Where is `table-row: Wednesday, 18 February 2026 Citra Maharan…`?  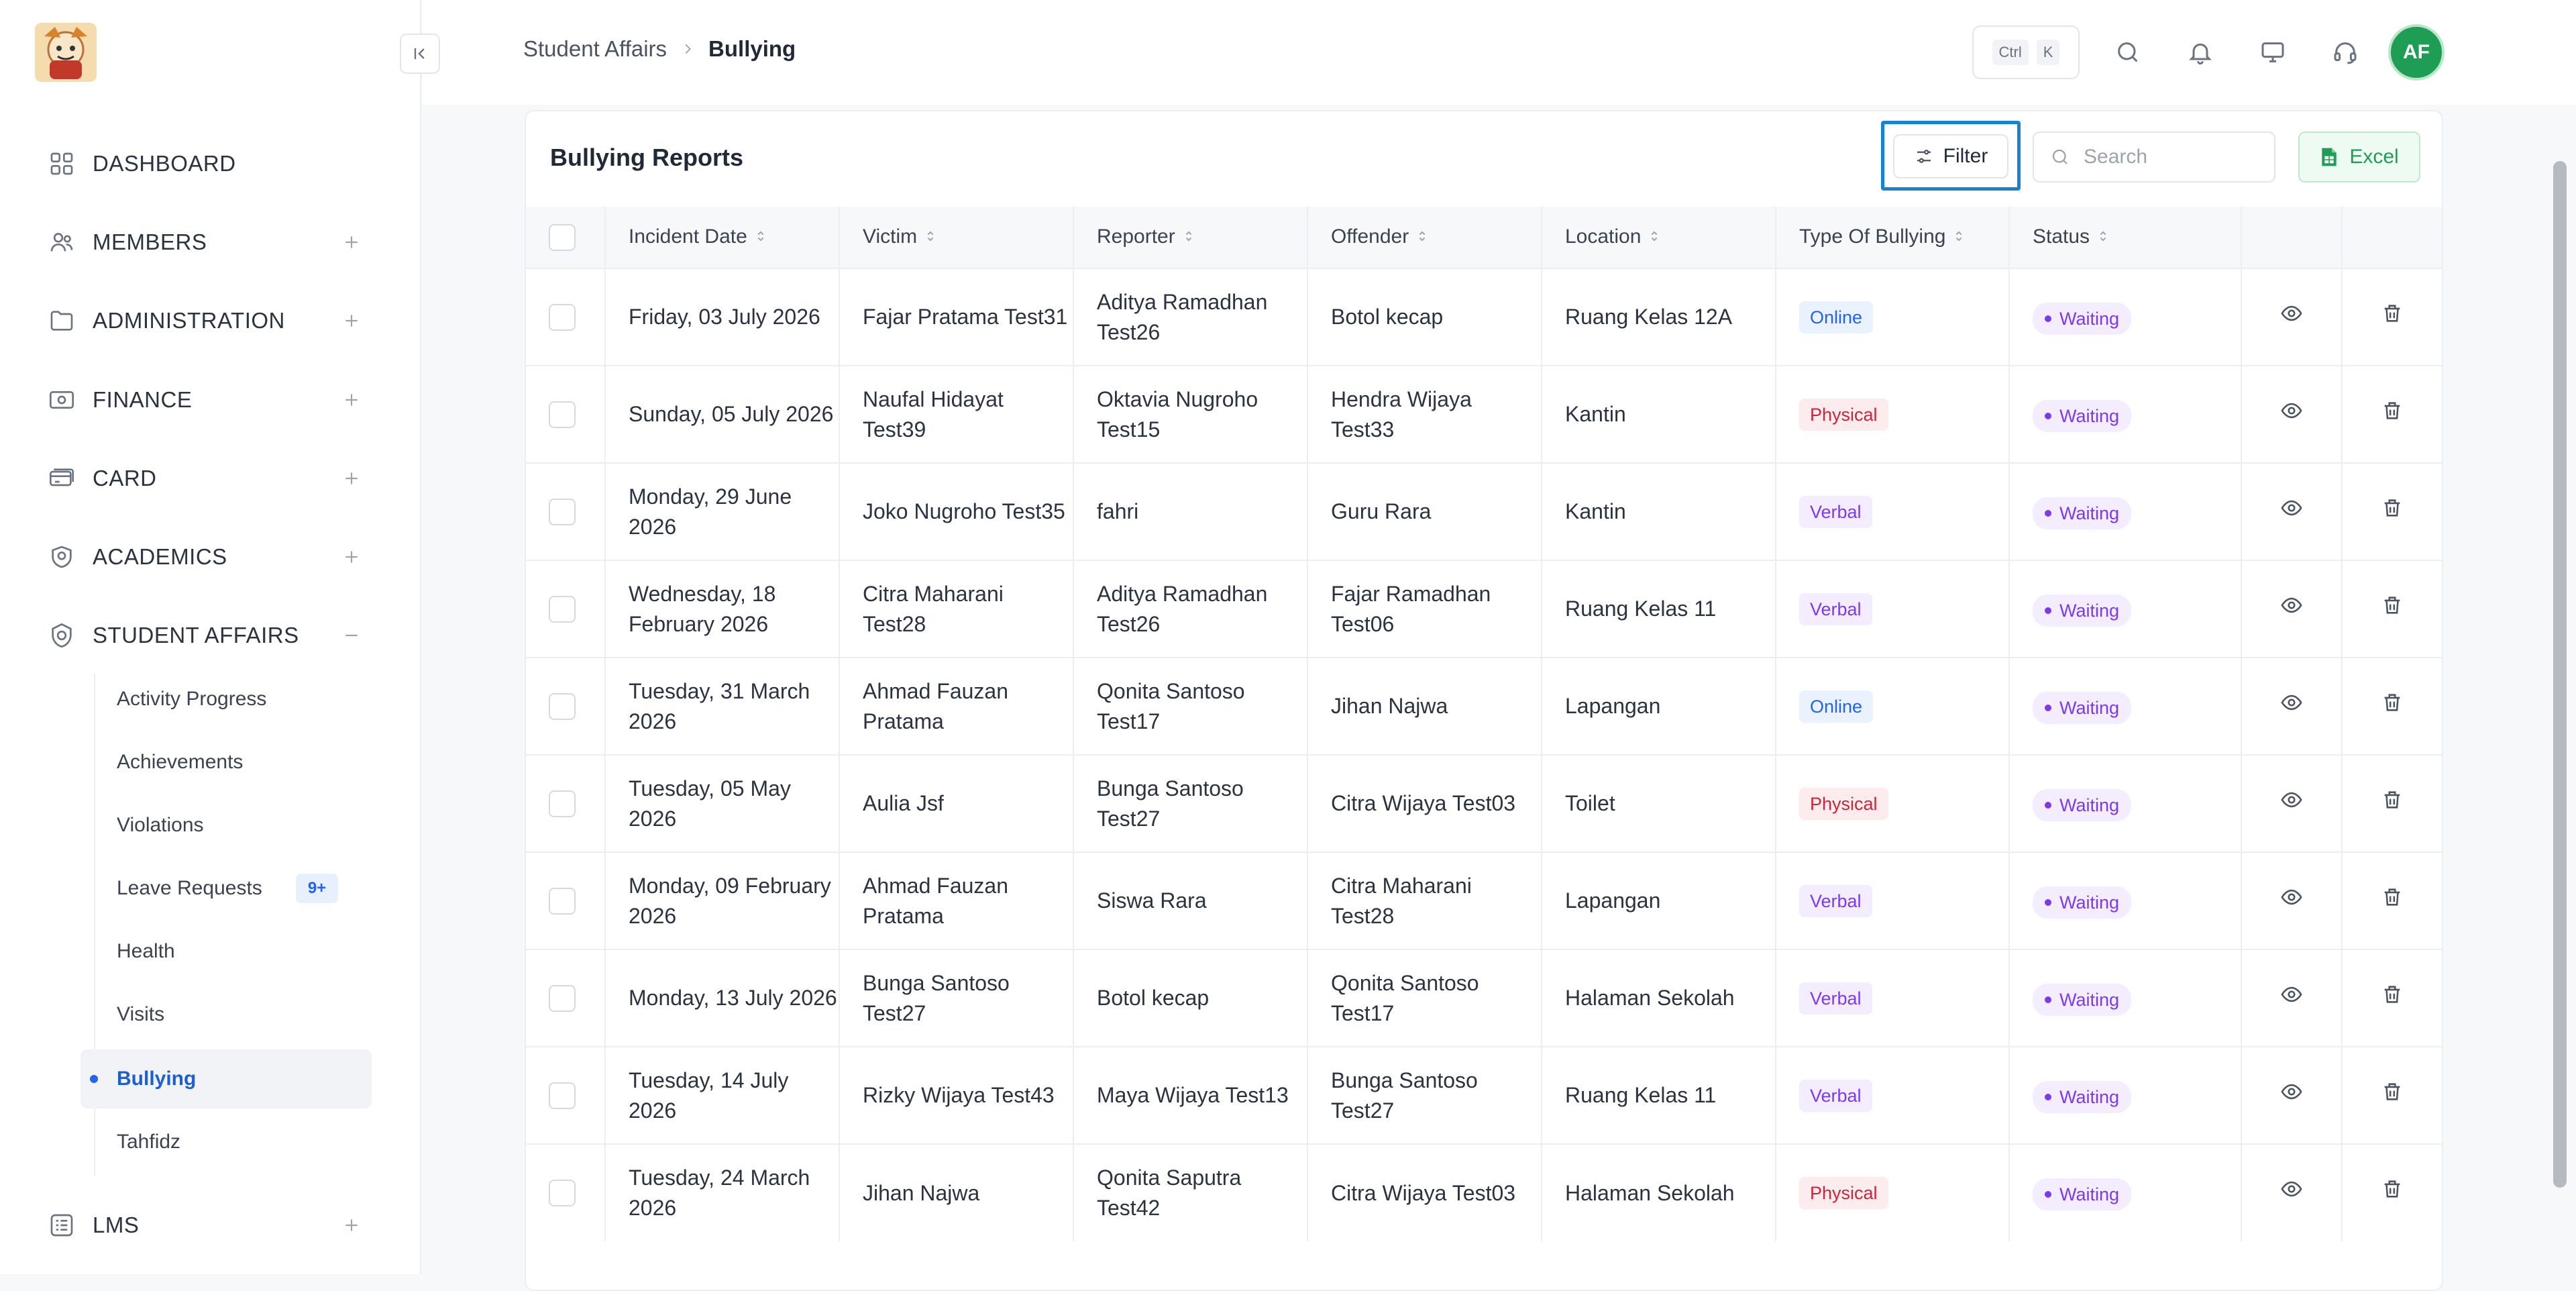 table-row: Wednesday, 18 February 2026 Citra Maharan… is located at coordinates (1484, 609).